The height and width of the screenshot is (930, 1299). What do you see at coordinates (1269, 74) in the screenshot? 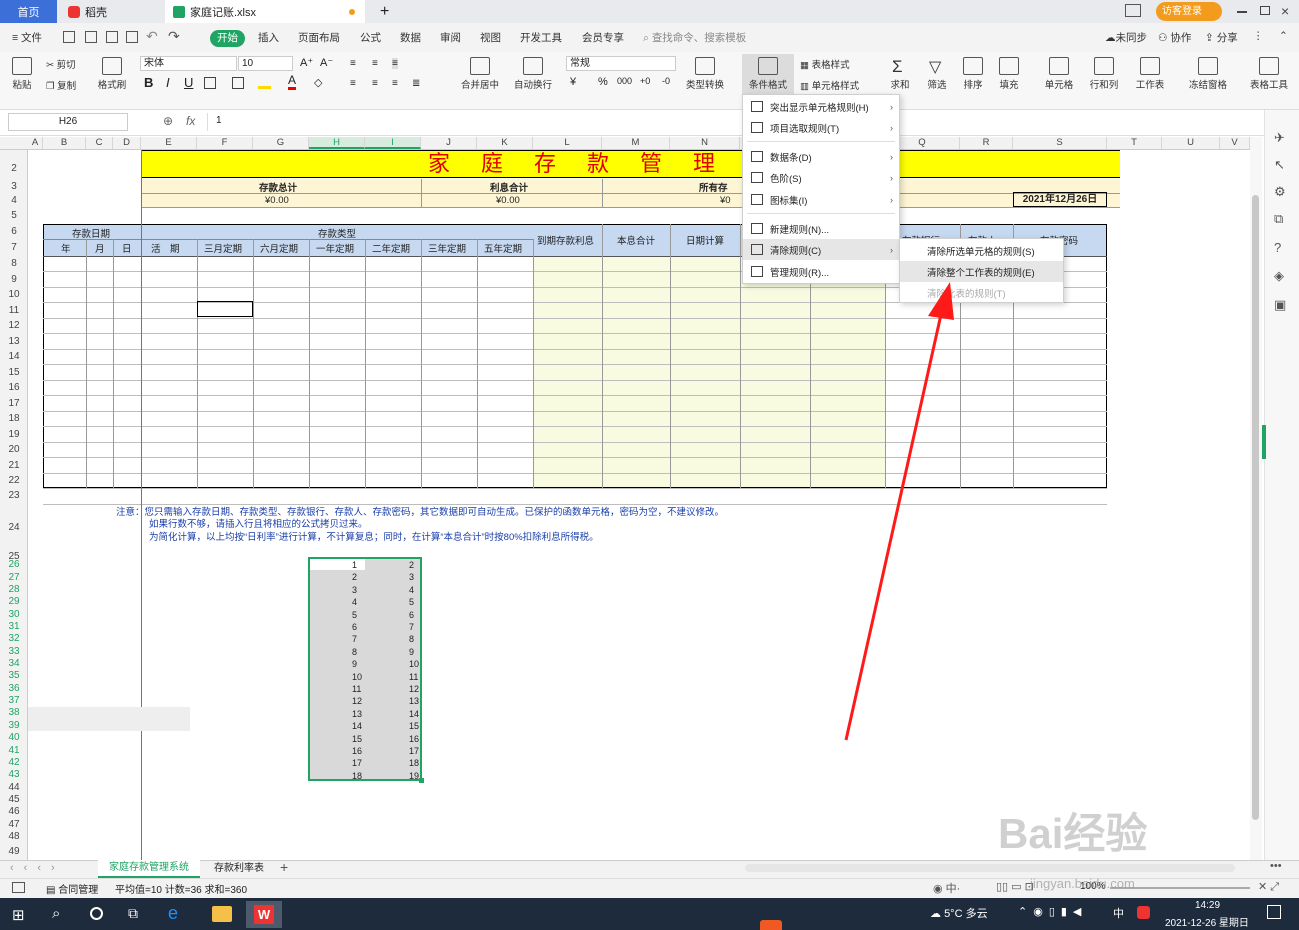
I see `table-tools-button: 表格工具` at bounding box center [1269, 74].